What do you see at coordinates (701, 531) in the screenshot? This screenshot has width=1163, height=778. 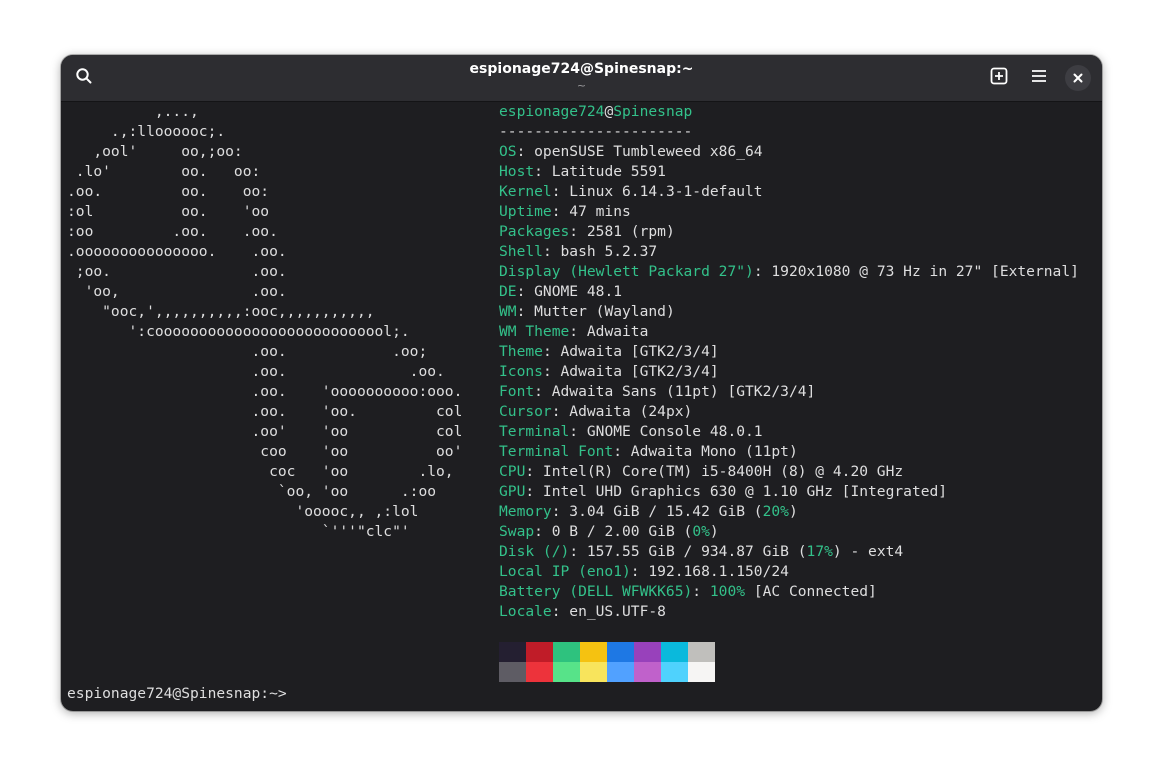 I see `swap-percent: 0%` at bounding box center [701, 531].